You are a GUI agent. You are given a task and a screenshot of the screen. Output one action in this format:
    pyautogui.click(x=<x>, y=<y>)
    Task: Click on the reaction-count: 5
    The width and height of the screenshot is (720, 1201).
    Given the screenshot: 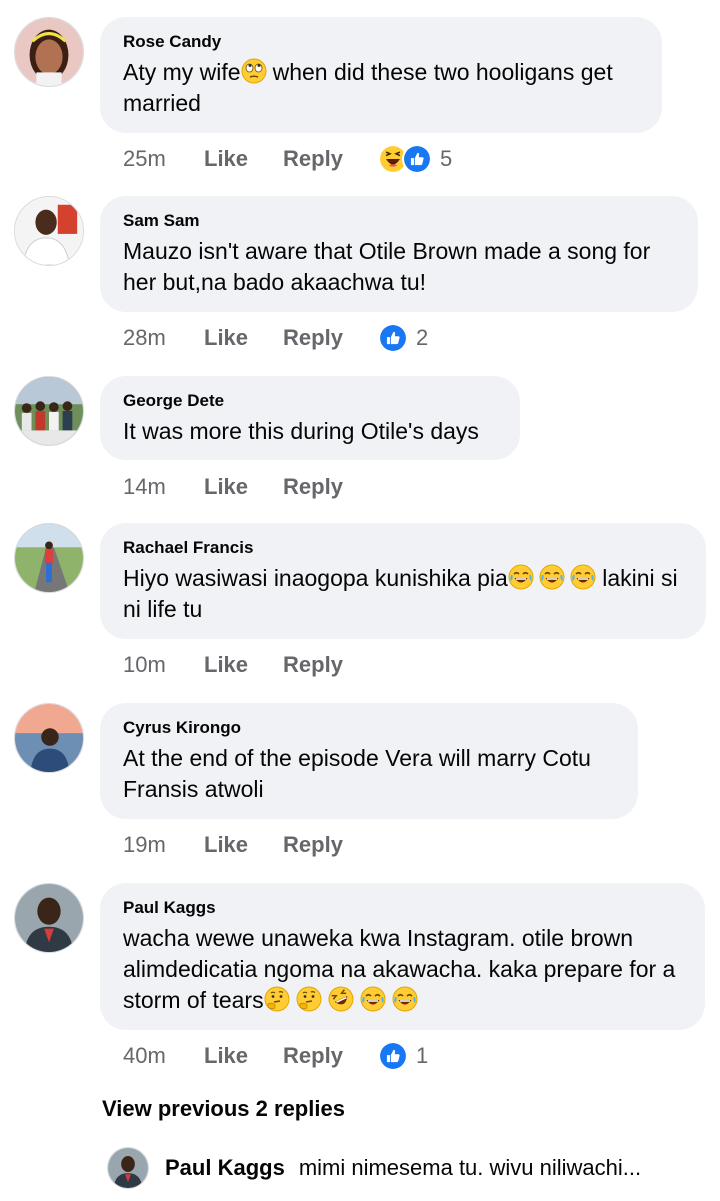 What is the action you would take?
    pyautogui.click(x=446, y=158)
    